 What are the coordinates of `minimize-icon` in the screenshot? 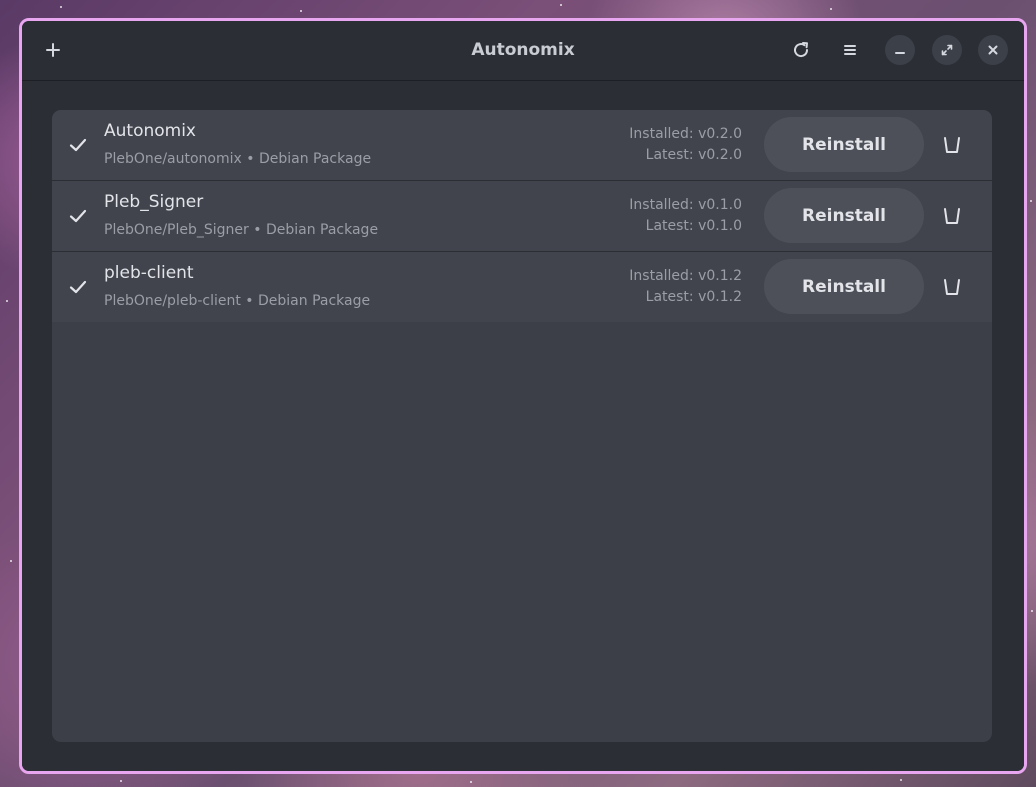 It's located at (900, 53).